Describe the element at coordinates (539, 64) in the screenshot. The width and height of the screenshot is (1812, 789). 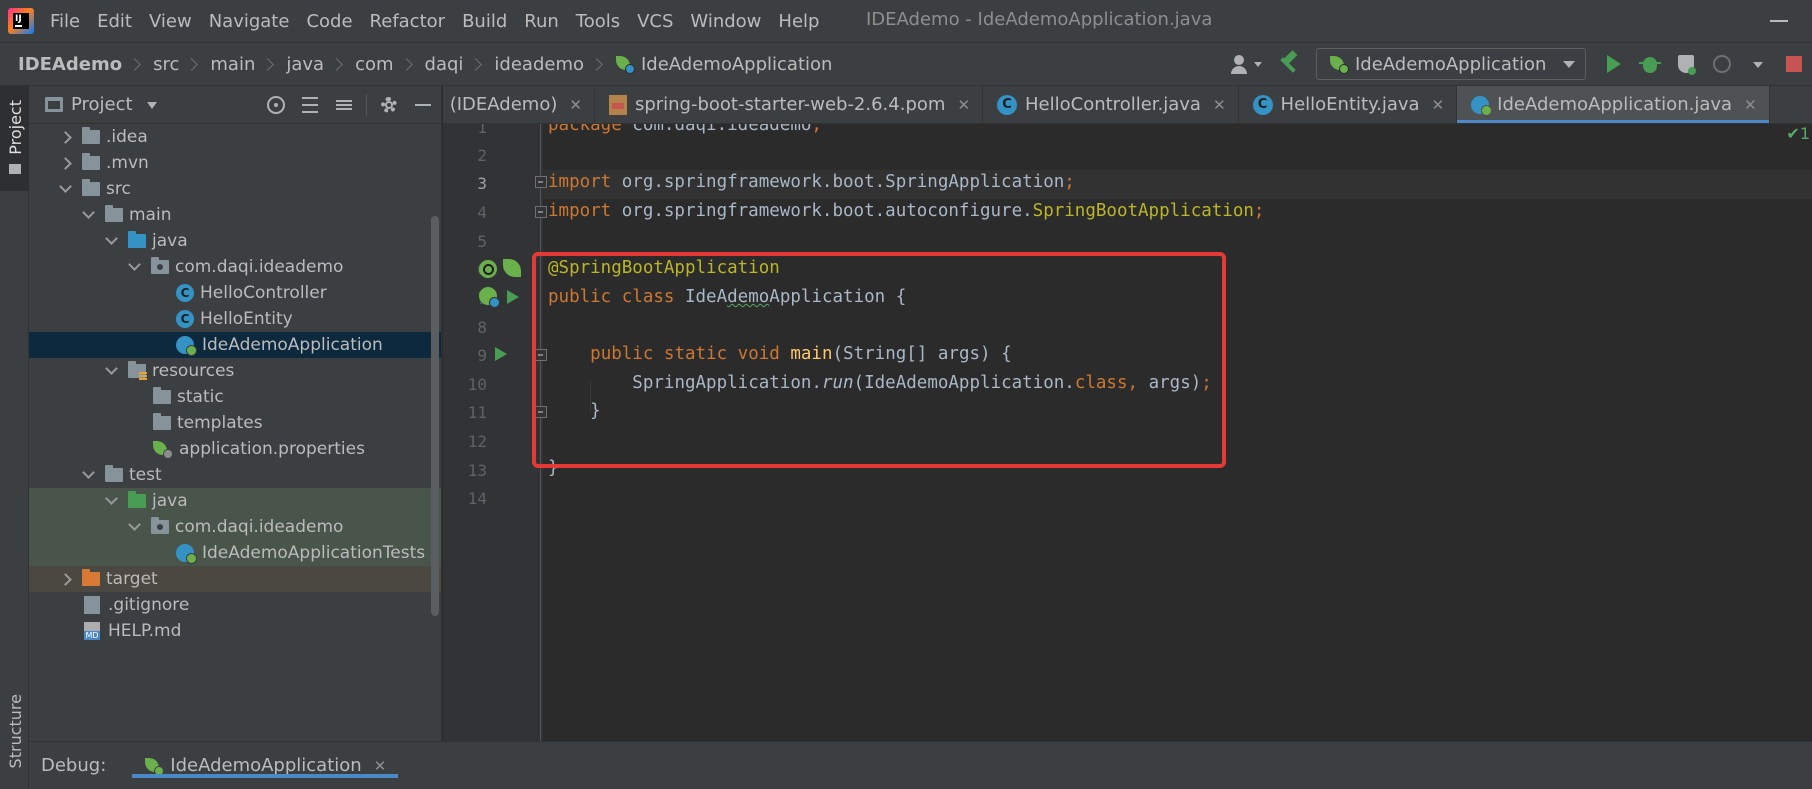
I see `breadcrumb-ideademo: ideademo` at that location.